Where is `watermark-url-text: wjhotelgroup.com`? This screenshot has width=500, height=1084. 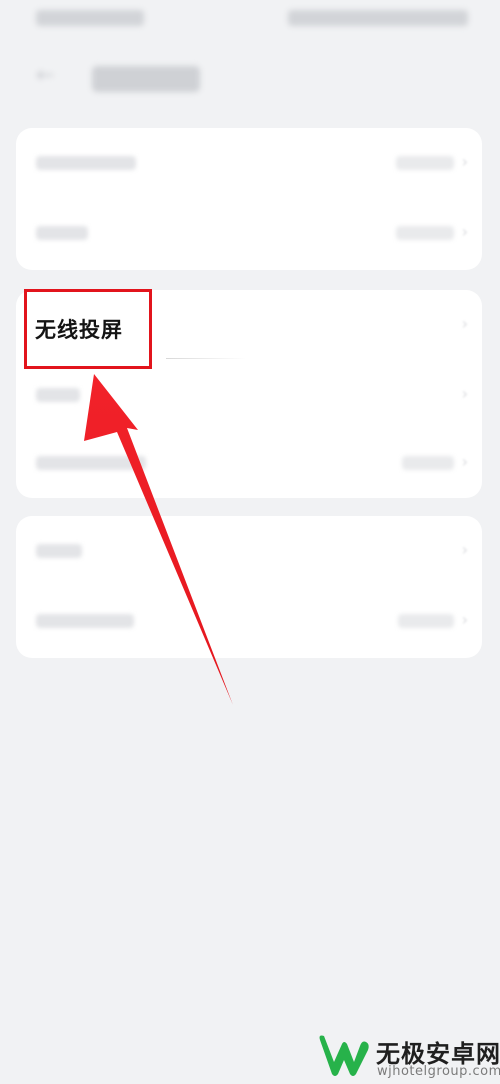 watermark-url-text: wjhotelgroup.com is located at coordinates (438, 1071).